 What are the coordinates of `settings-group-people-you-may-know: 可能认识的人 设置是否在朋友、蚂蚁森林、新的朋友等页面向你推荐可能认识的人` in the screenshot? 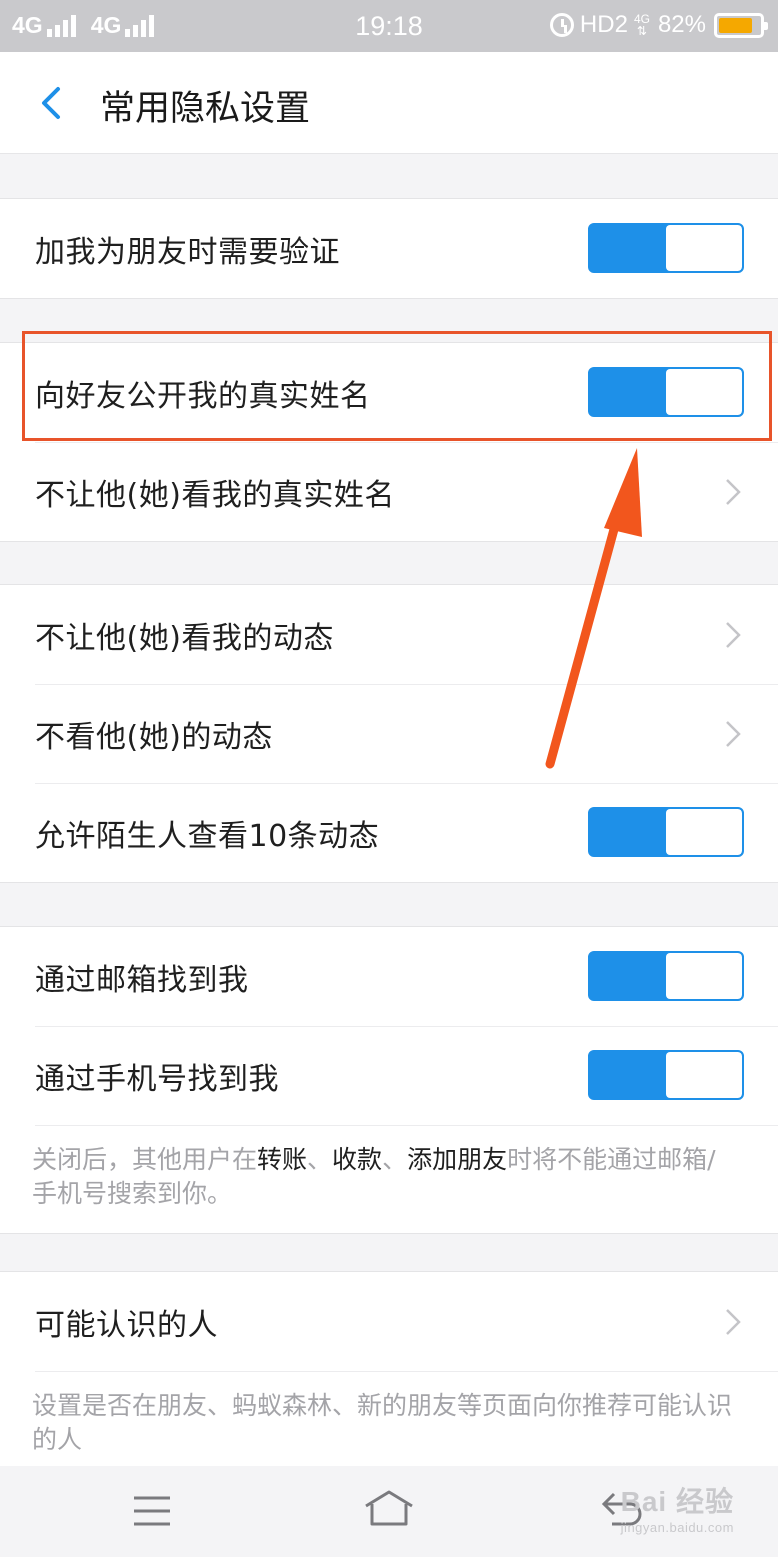 It's located at (389, 1375).